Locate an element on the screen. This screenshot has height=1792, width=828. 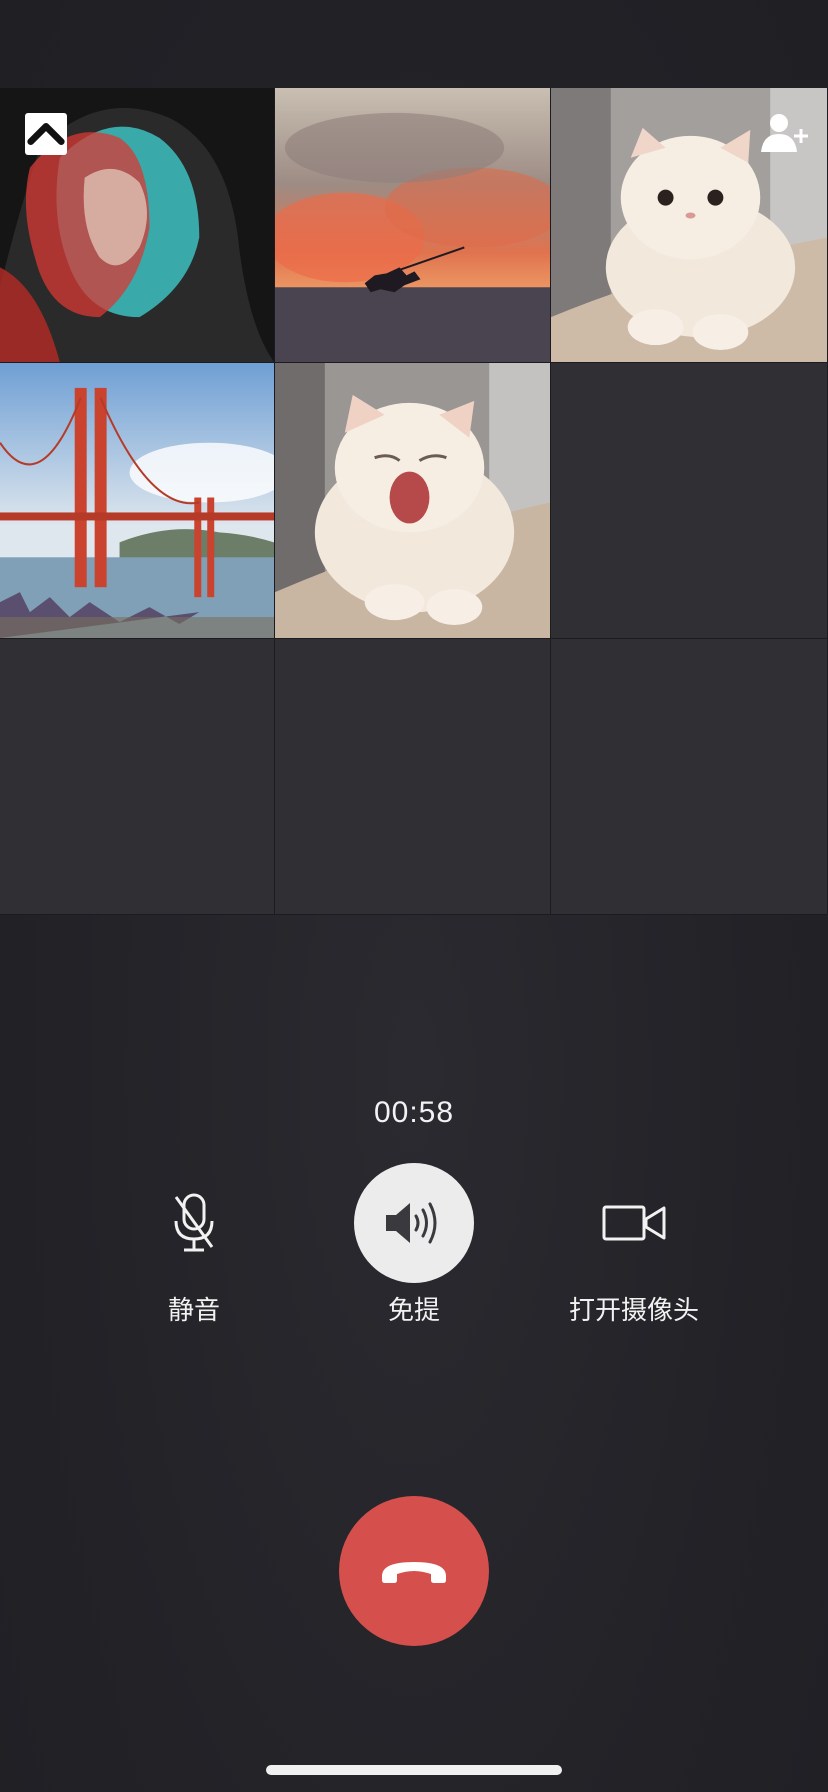
mute-icon-wrap is located at coordinates (194, 1223).